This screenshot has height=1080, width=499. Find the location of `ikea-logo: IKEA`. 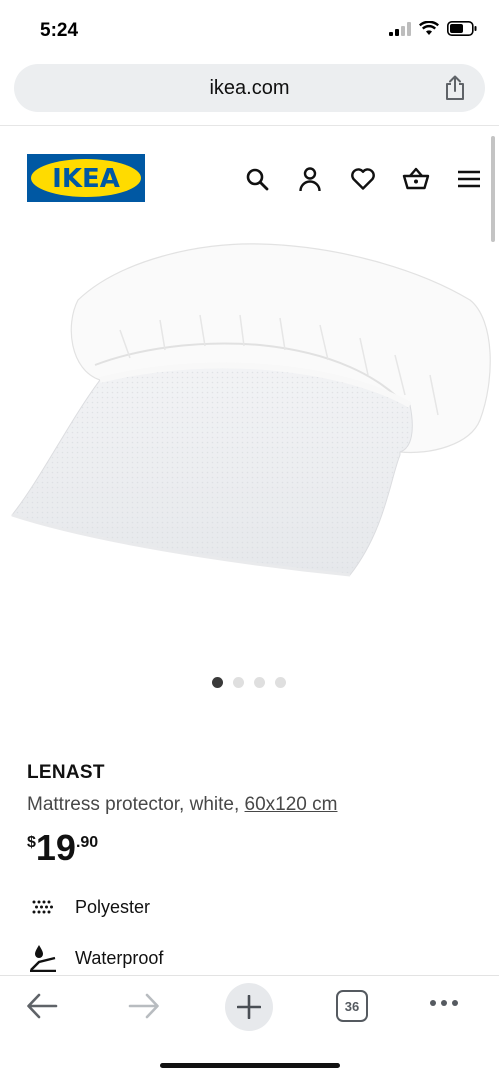

ikea-logo: IKEA is located at coordinates (86, 178).